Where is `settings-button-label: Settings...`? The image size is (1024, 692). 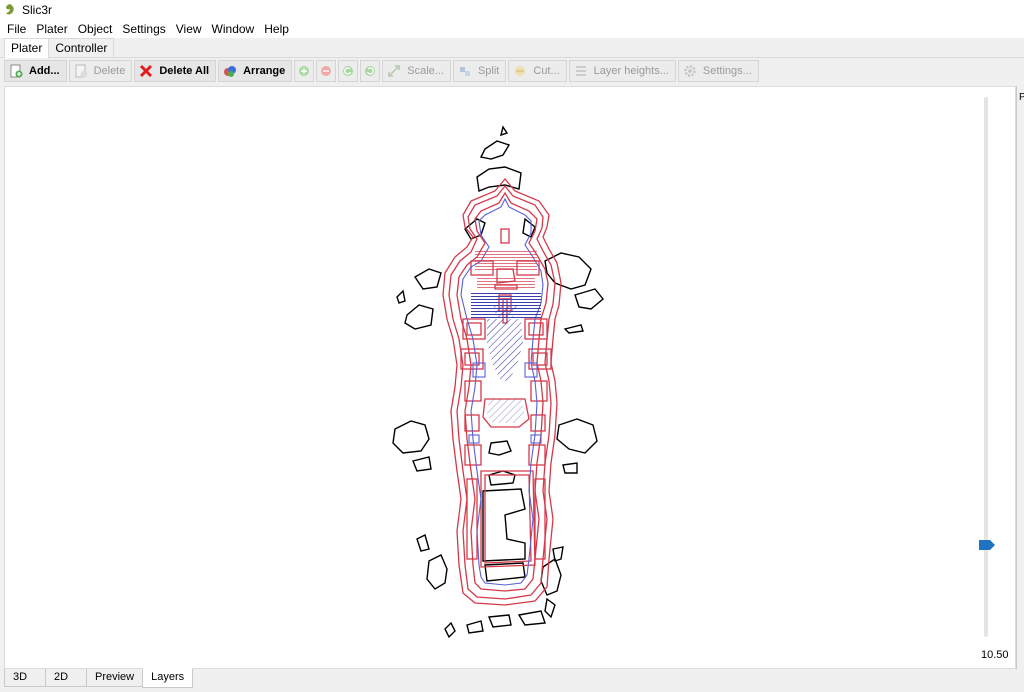 settings-button-label: Settings... is located at coordinates (727, 71).